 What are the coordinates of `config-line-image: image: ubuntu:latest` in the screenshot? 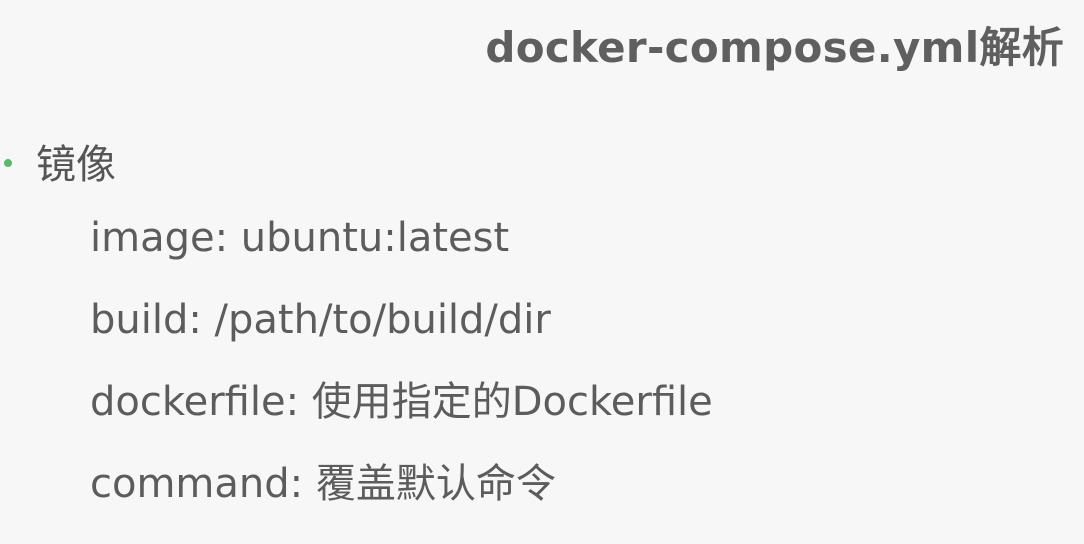 It's located at (300, 238).